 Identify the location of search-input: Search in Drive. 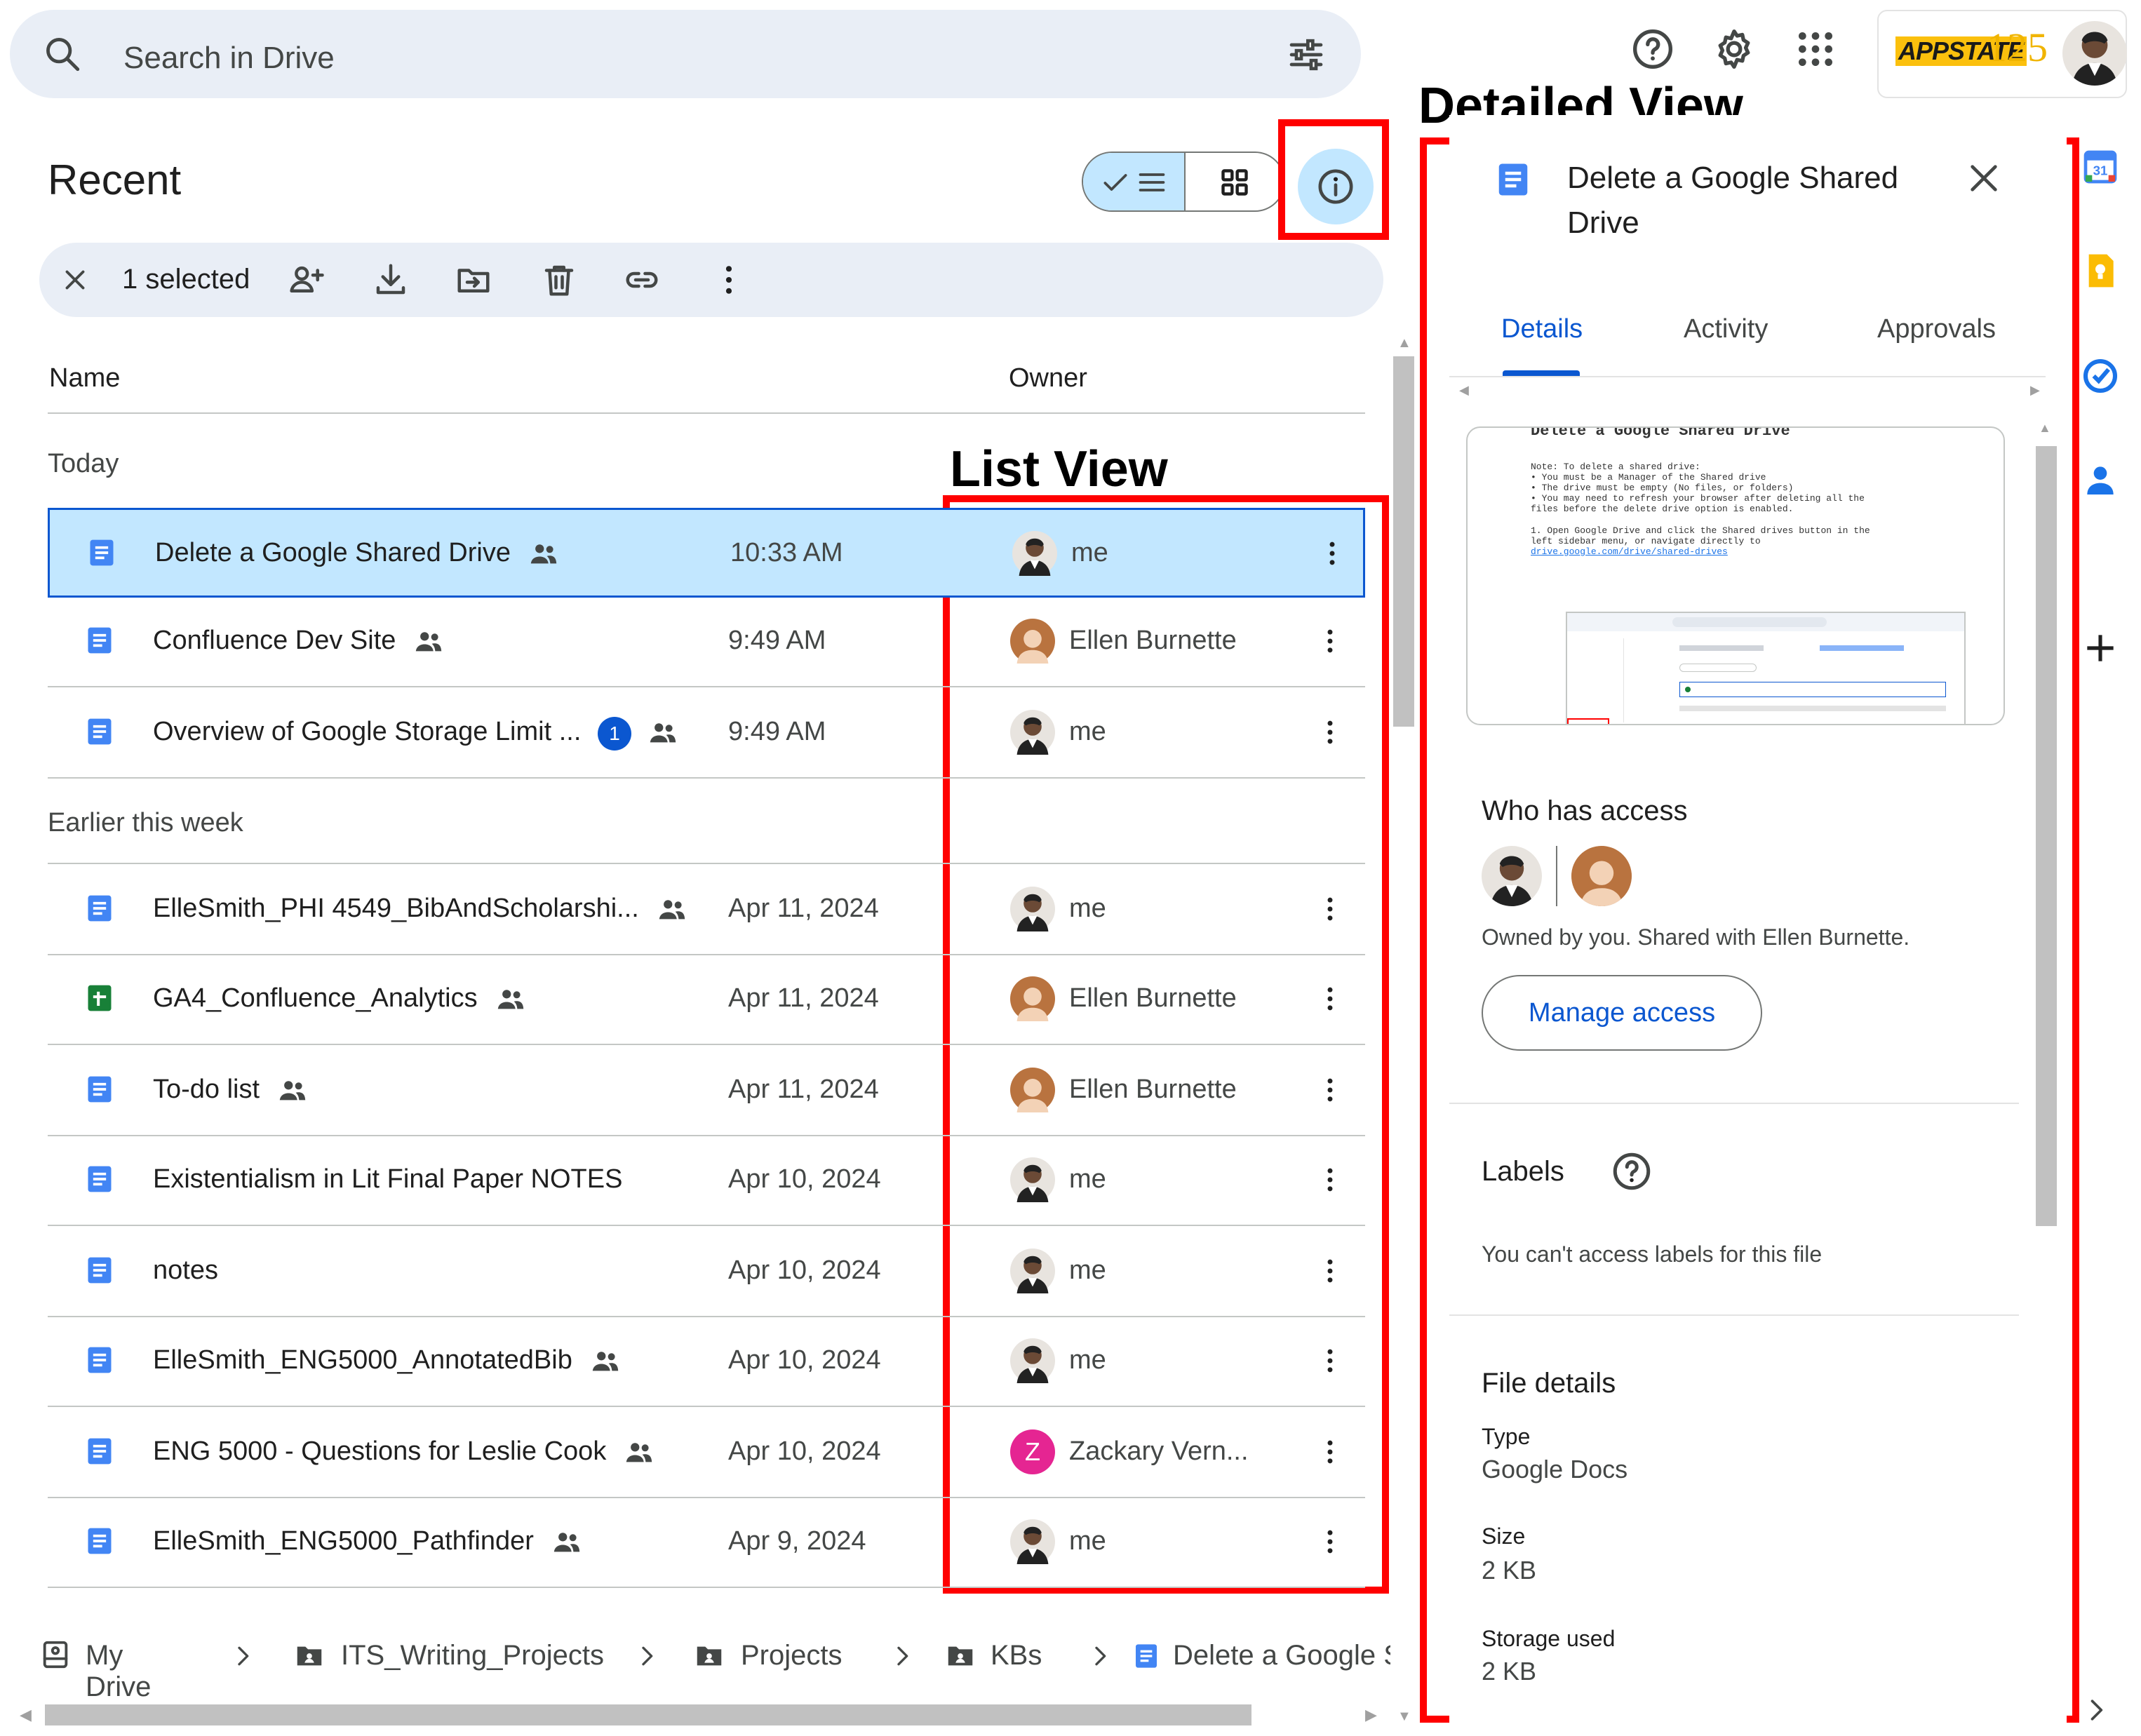
(229, 58).